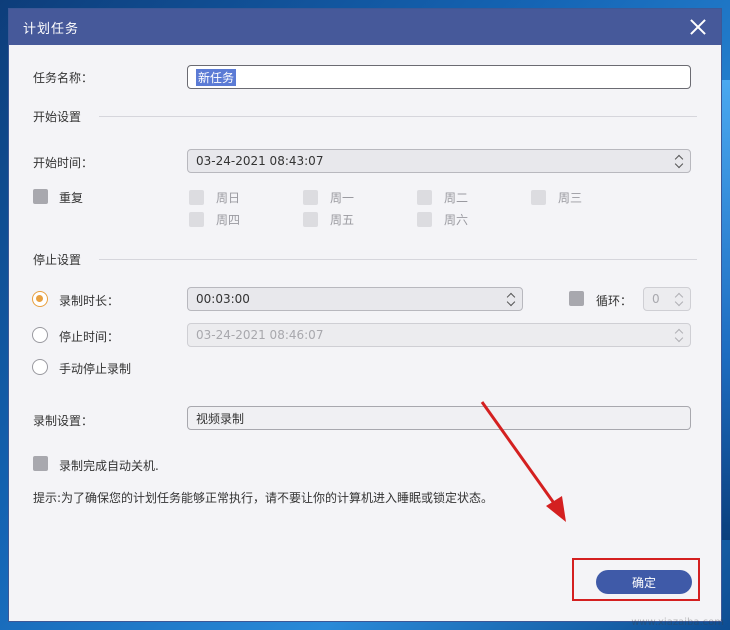  I want to click on dialog-titlebar: 计划任务, so click(365, 27).